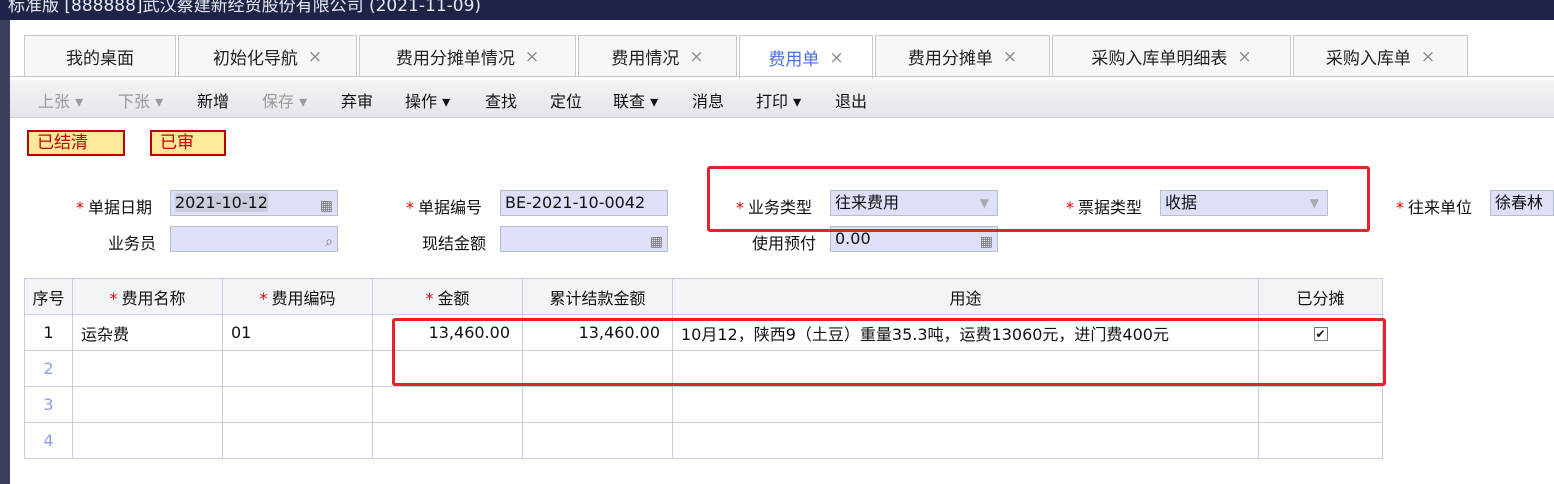 The height and width of the screenshot is (484, 1554). What do you see at coordinates (245, 8) in the screenshot?
I see `window-title: 标准版 [888888]武汉蔡建新经贸股份有限公司 (2021-11-09)` at bounding box center [245, 8].